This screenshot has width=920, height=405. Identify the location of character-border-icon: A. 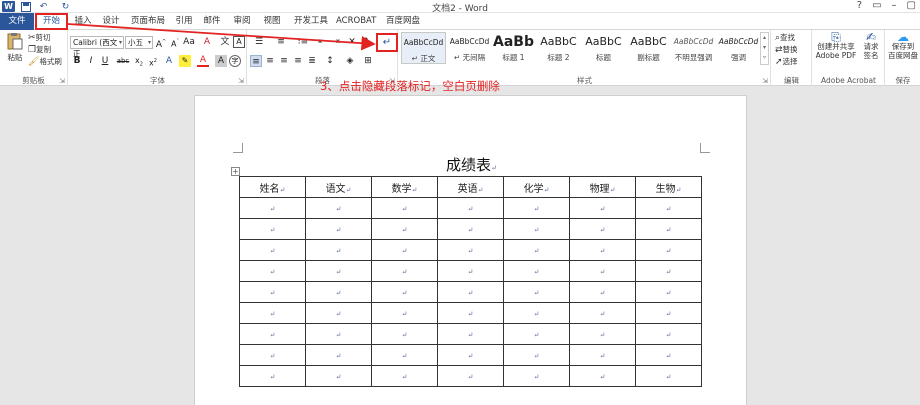
(239, 42).